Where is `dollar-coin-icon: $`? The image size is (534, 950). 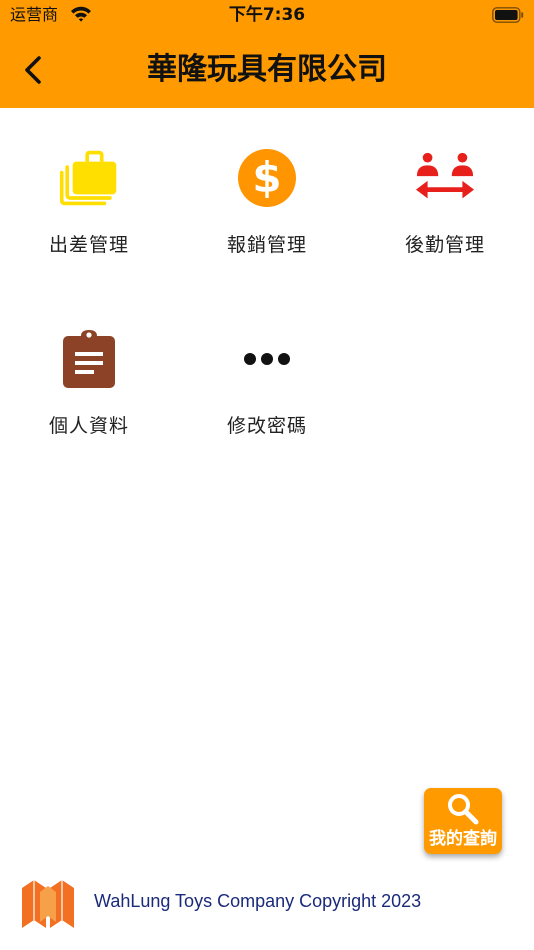
dollar-coin-icon: $ is located at coordinates (267, 178).